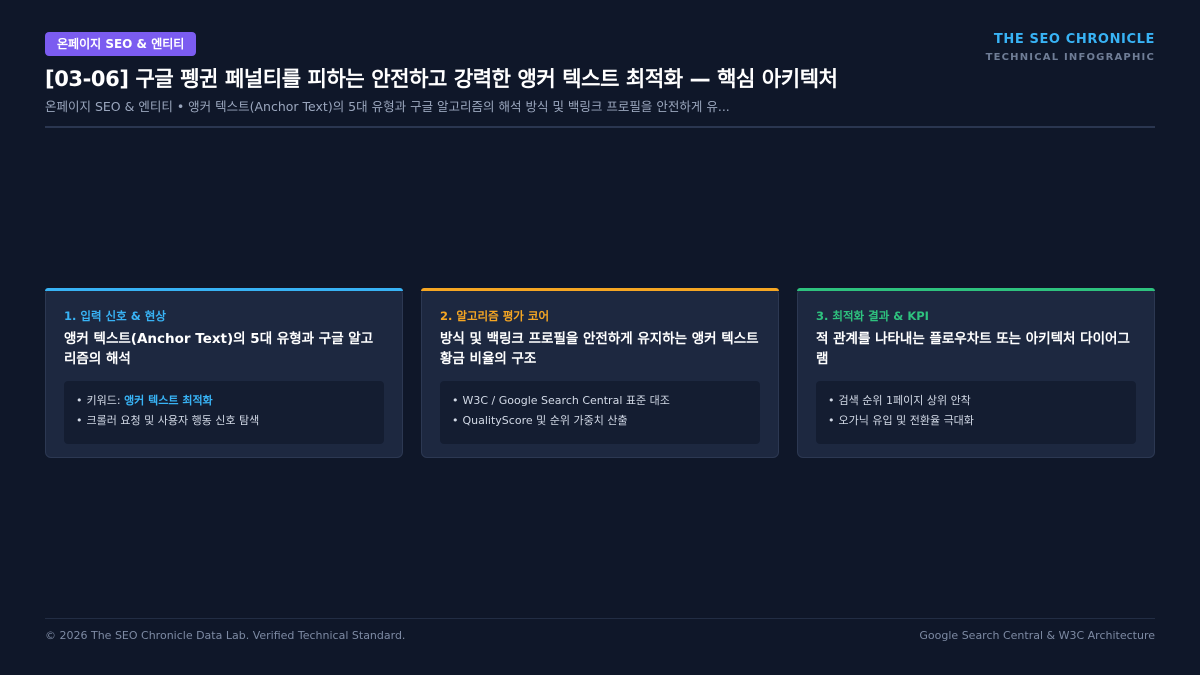  I want to click on list-item: • 키워드: 앵커 텍스트 최적화, so click(224, 401).